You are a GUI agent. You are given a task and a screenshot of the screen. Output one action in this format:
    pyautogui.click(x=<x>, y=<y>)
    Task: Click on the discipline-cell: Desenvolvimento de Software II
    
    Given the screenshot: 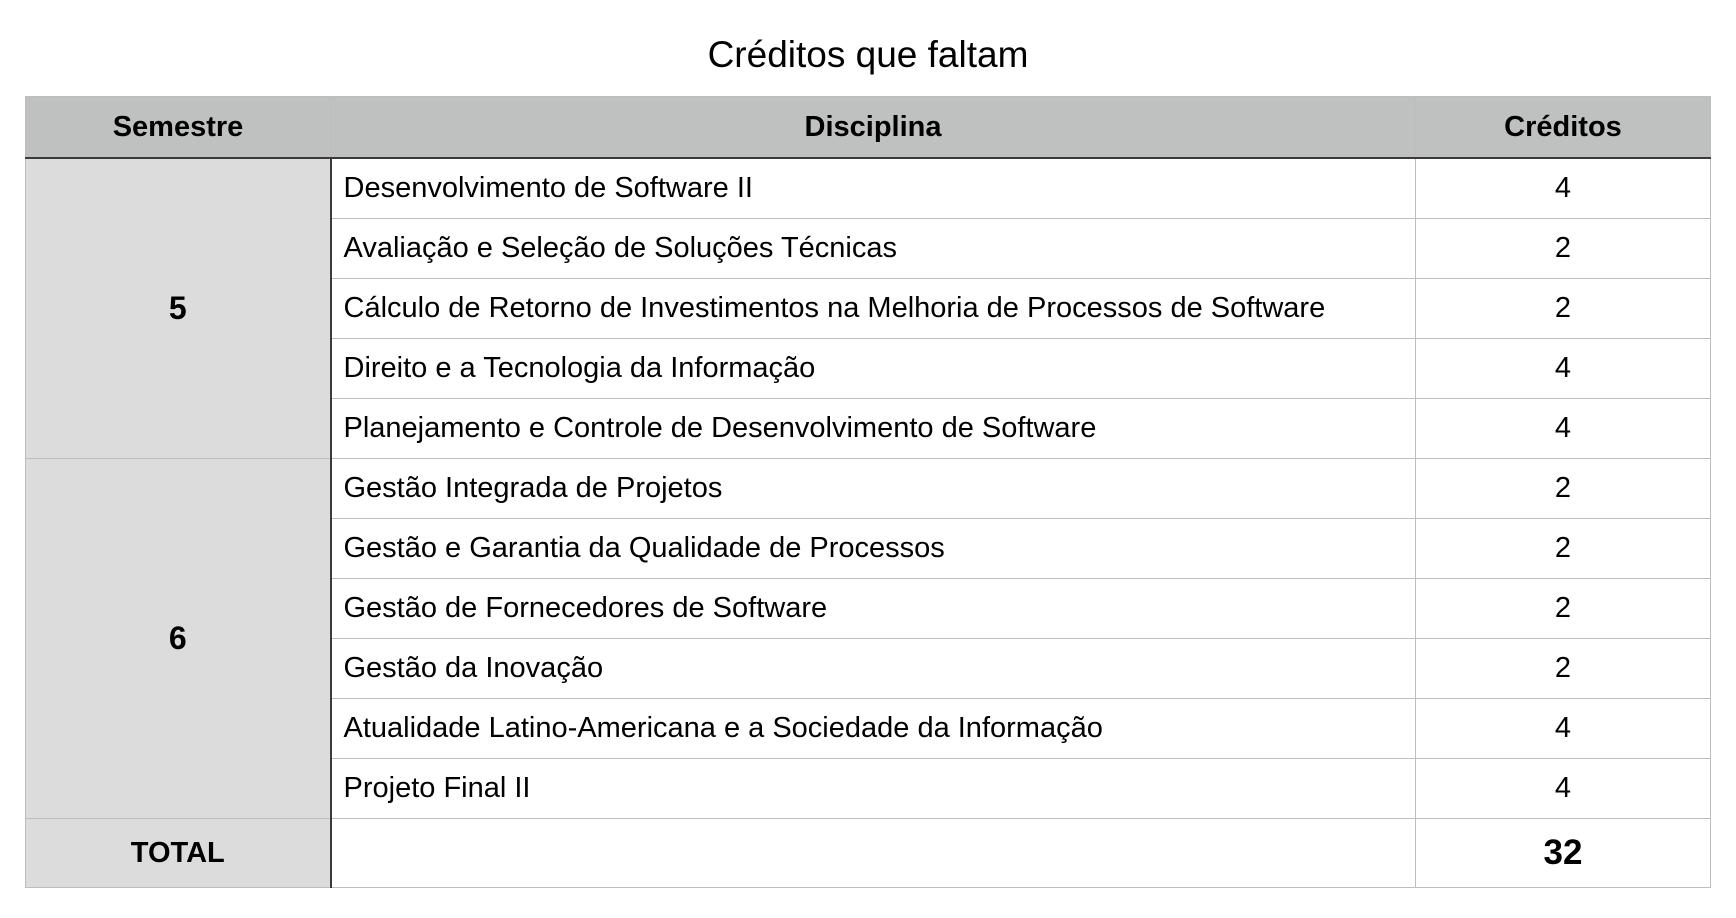 What is the action you would take?
    pyautogui.click(x=873, y=188)
    